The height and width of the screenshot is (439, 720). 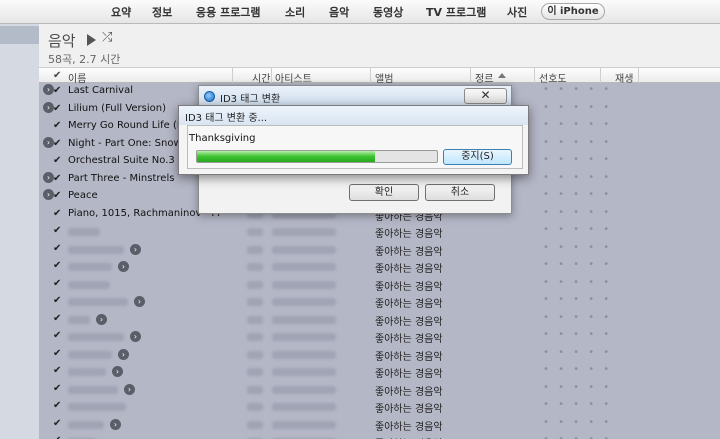 I want to click on device-button: 이 iPhone, so click(x=573, y=11).